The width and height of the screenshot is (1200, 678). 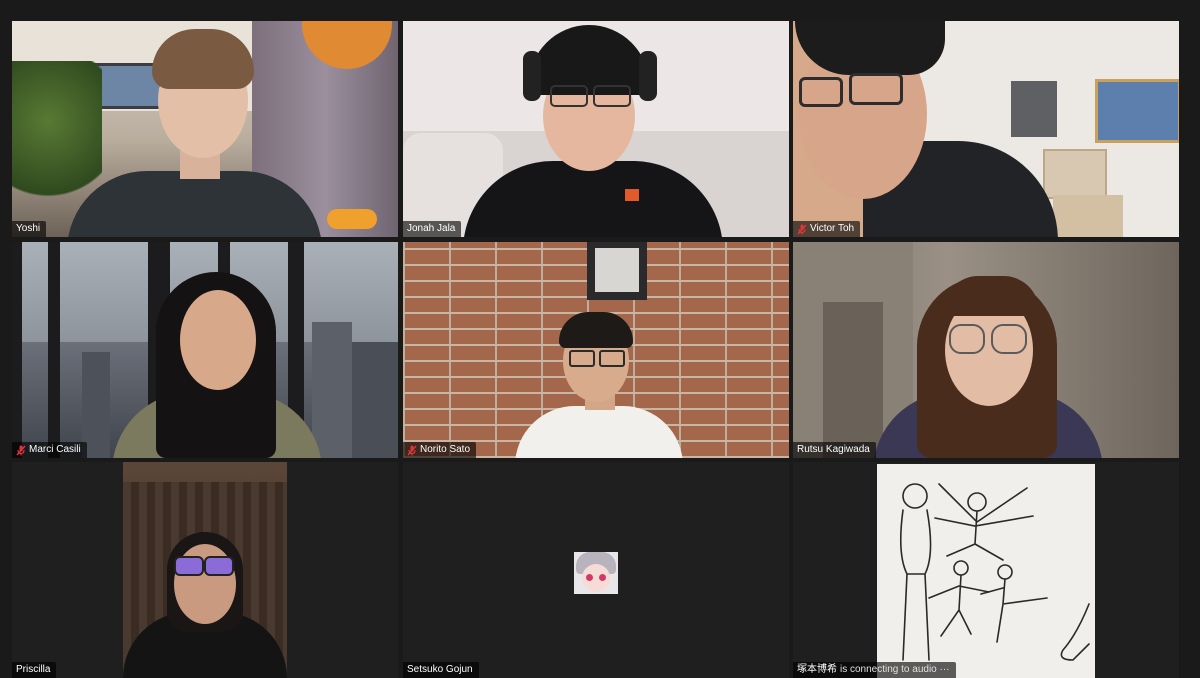 I want to click on sketch-drawing, so click(x=986, y=571).